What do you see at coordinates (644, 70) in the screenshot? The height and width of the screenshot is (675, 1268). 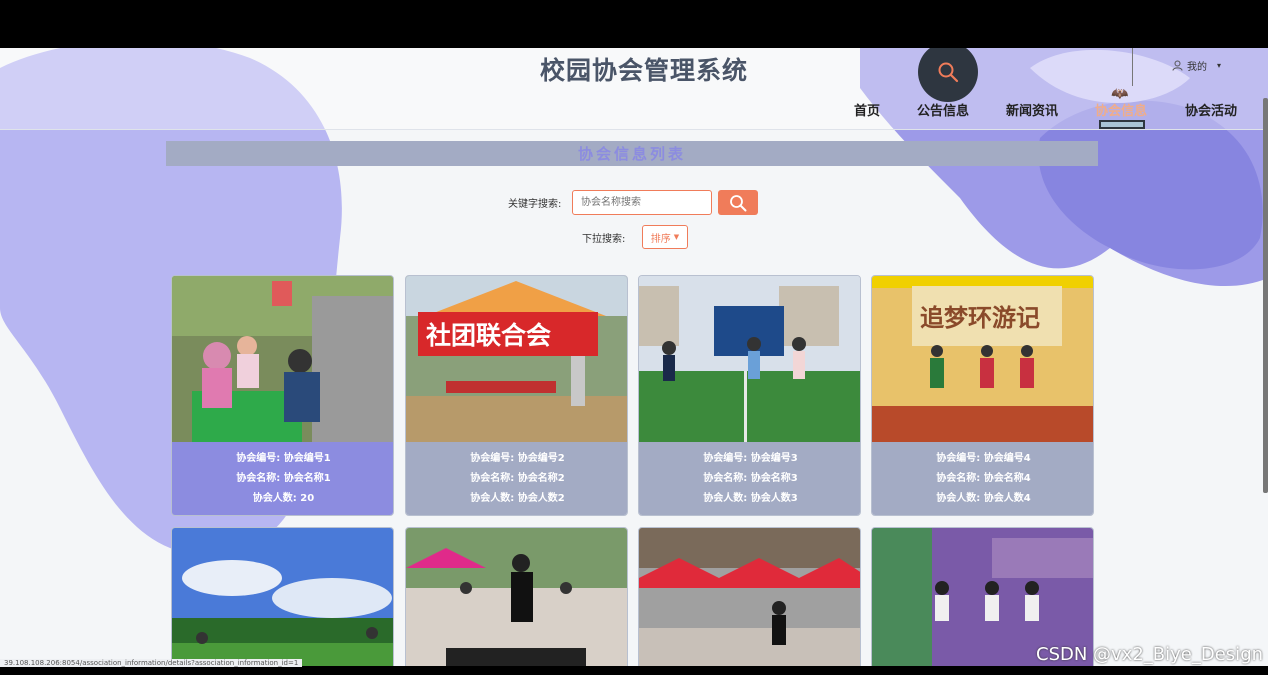 I see `site-title: 校园协会管理系统` at bounding box center [644, 70].